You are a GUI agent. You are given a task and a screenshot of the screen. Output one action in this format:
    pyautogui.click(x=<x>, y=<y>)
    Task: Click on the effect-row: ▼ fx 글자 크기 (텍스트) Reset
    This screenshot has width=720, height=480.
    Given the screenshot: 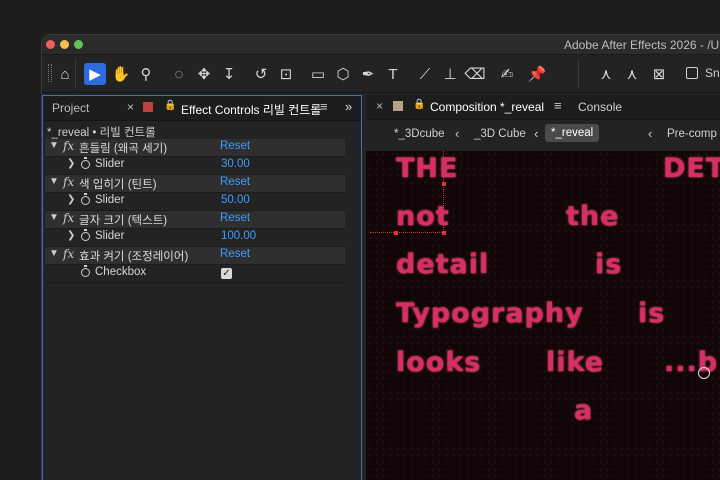 What is the action you would take?
    pyautogui.click(x=195, y=220)
    